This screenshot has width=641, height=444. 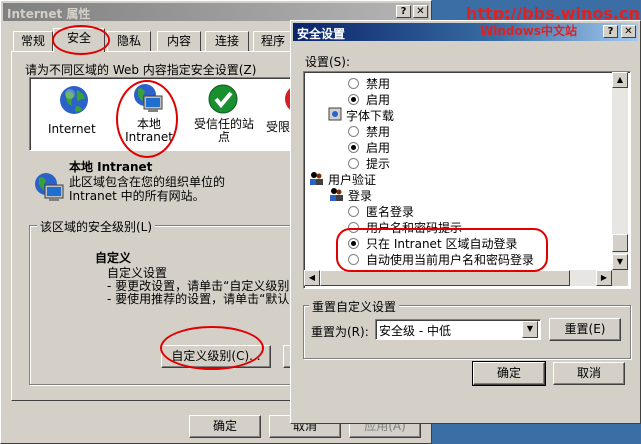 I want to click on scroll-thumb, so click(x=620, y=243).